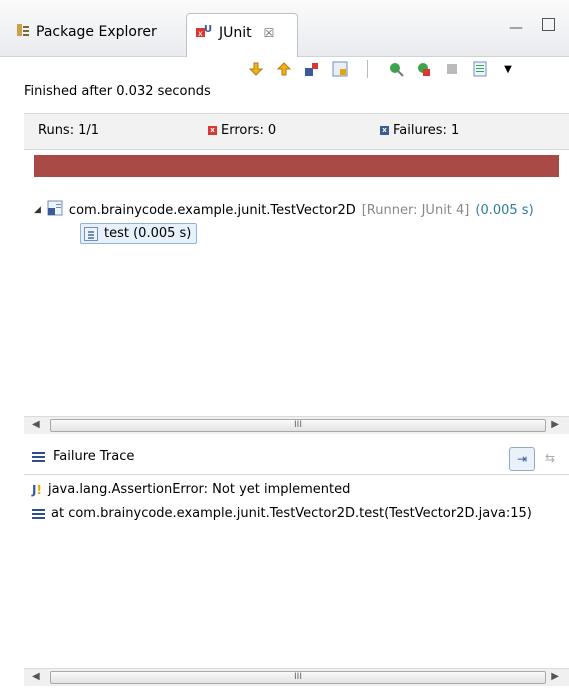 The height and width of the screenshot is (694, 569). I want to click on failures-label: Failures:, so click(420, 130).